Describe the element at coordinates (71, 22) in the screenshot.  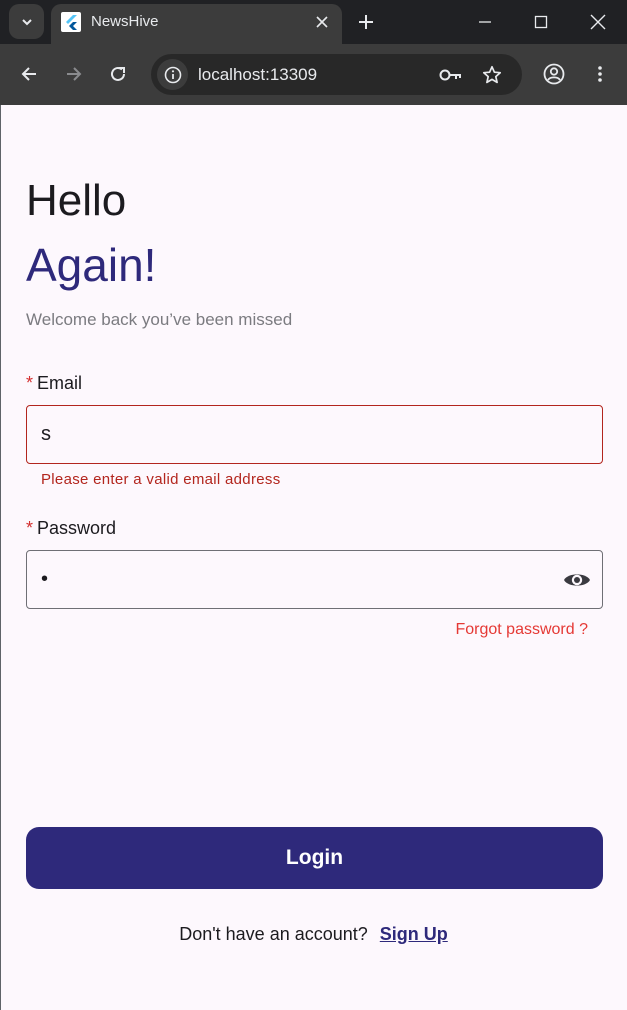
I see `flutter-favicon-icon` at that location.